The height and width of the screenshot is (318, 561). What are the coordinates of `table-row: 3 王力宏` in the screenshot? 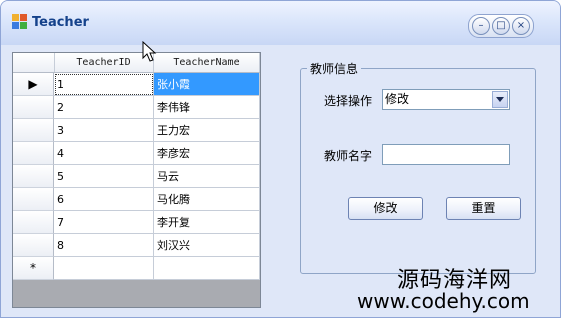 It's located at (136, 130).